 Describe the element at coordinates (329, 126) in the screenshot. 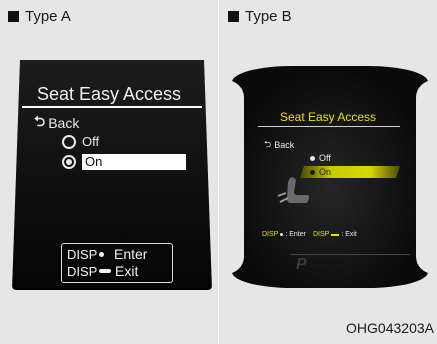

I see `type-b-title-rule` at that location.